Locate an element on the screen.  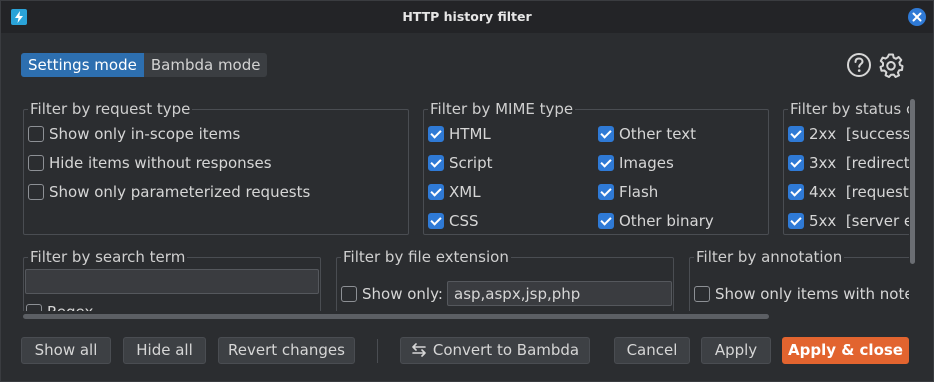
mime-html-checkbox is located at coordinates (436, 134).